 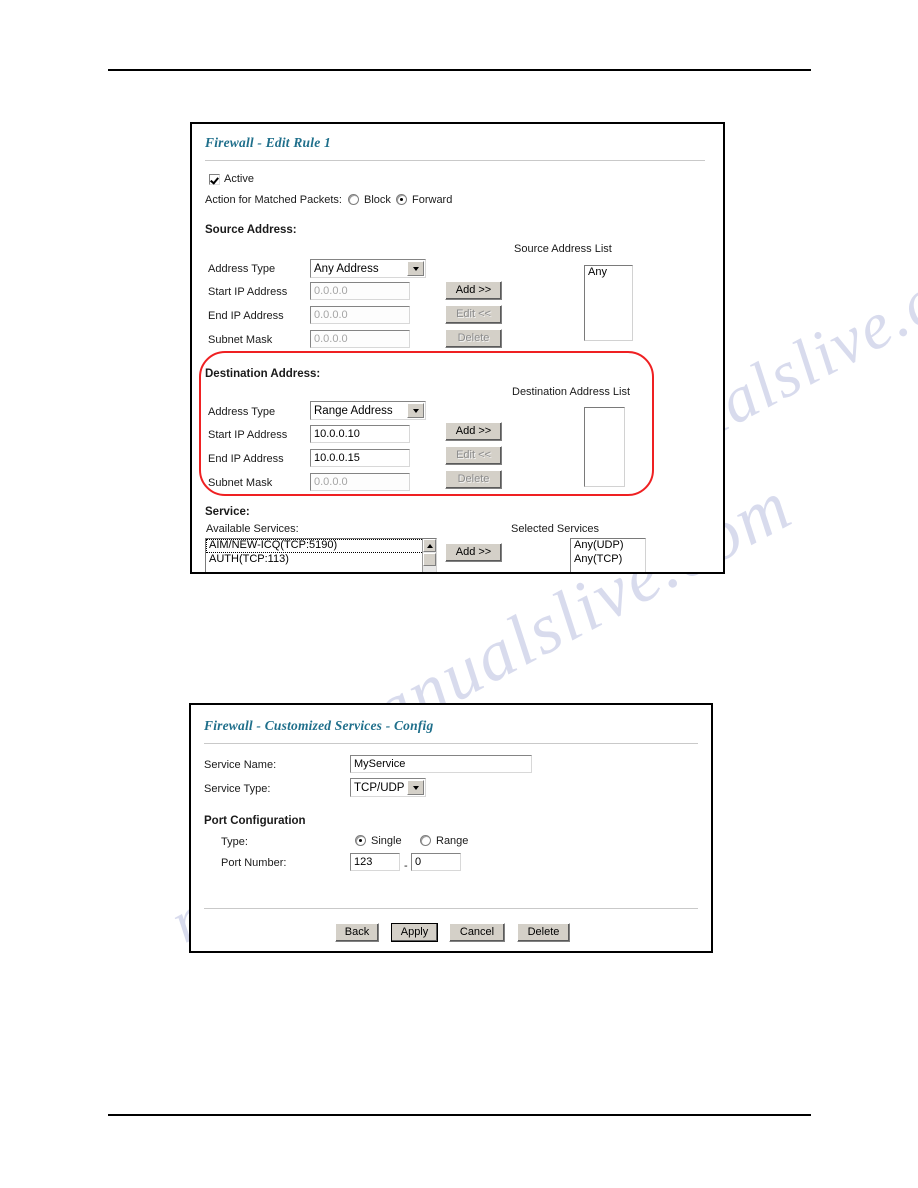 I want to click on service-type-label: Service Type:, so click(x=237, y=789).